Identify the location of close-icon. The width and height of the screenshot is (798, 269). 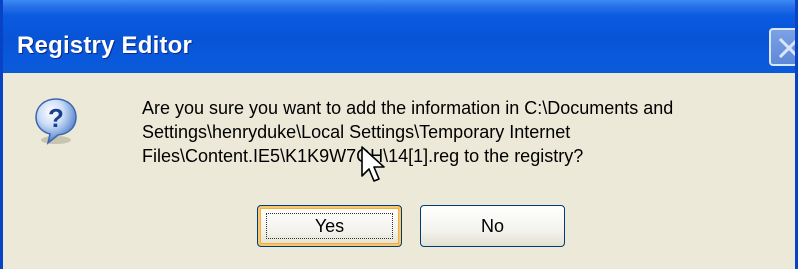
(786, 48).